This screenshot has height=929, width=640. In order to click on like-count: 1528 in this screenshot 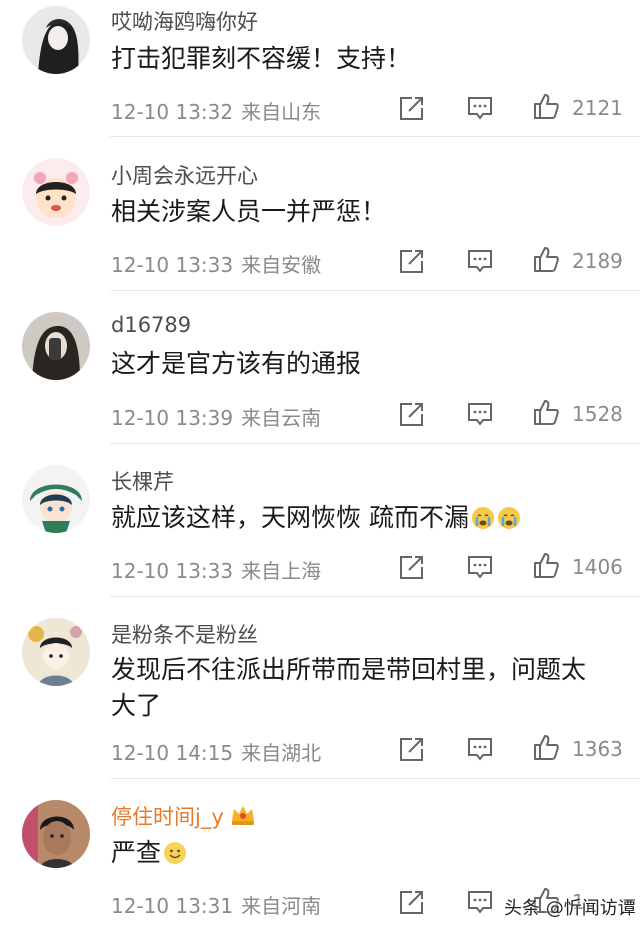, I will do `click(597, 414)`.